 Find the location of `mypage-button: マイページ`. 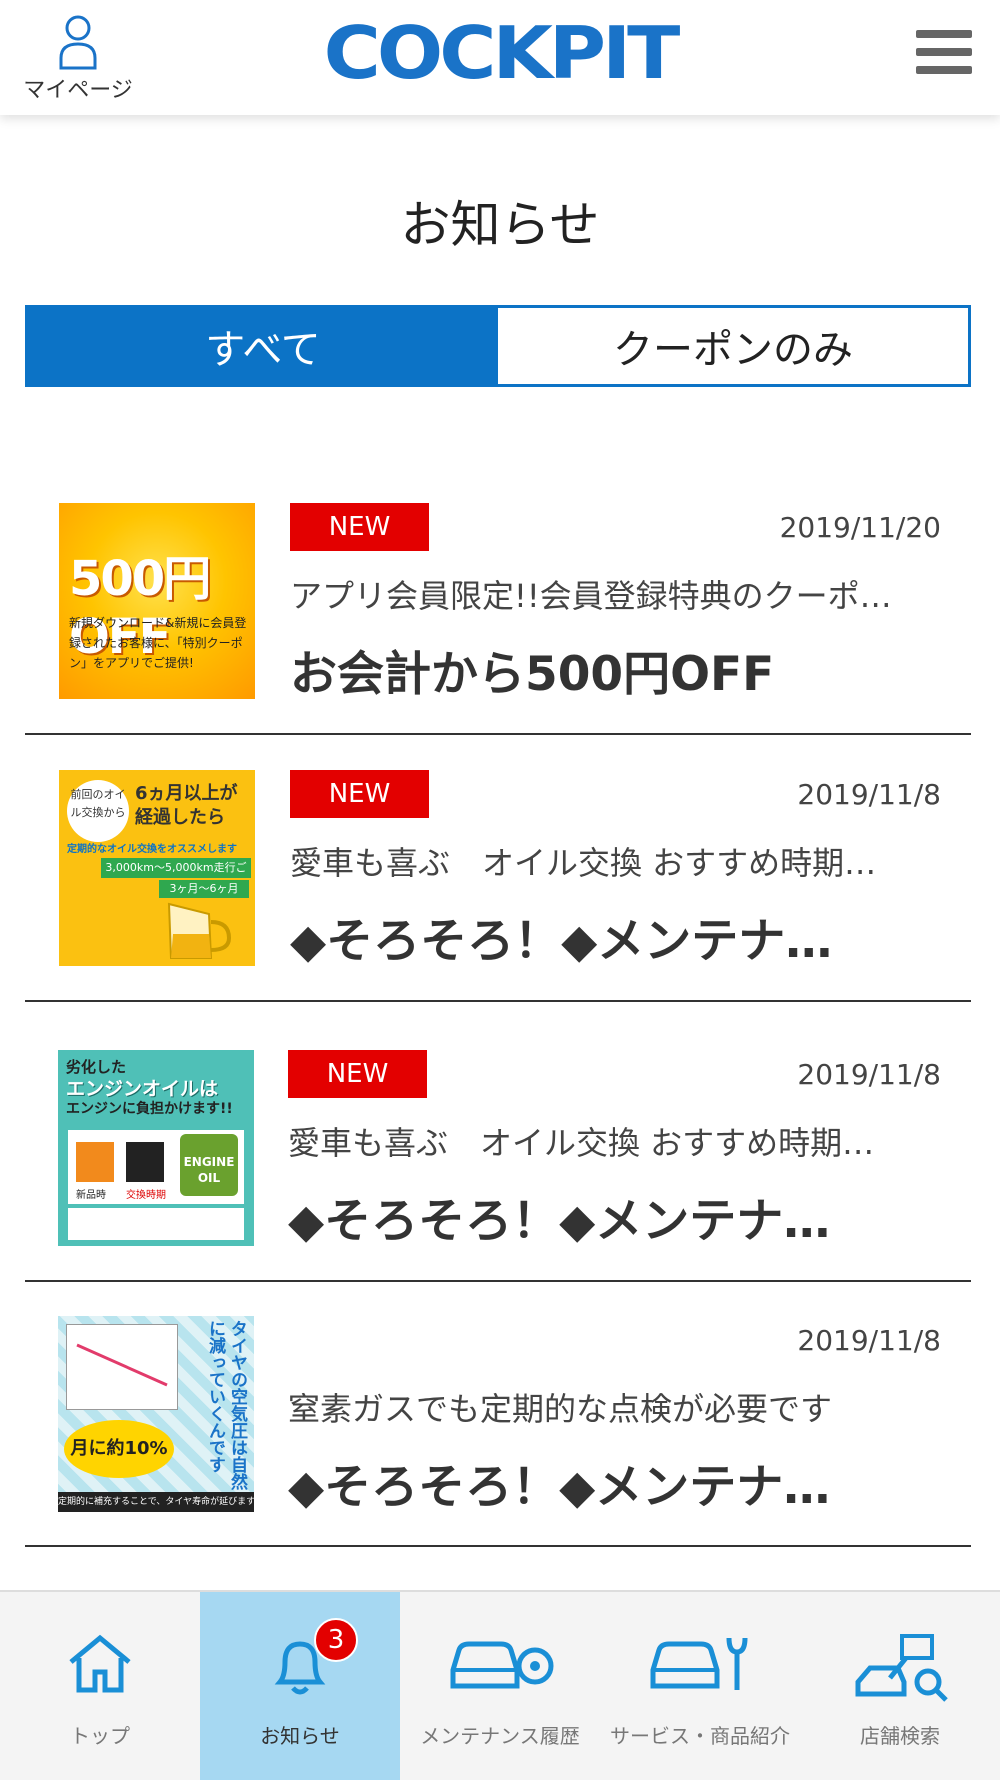

mypage-button: マイページ is located at coordinates (78, 59).